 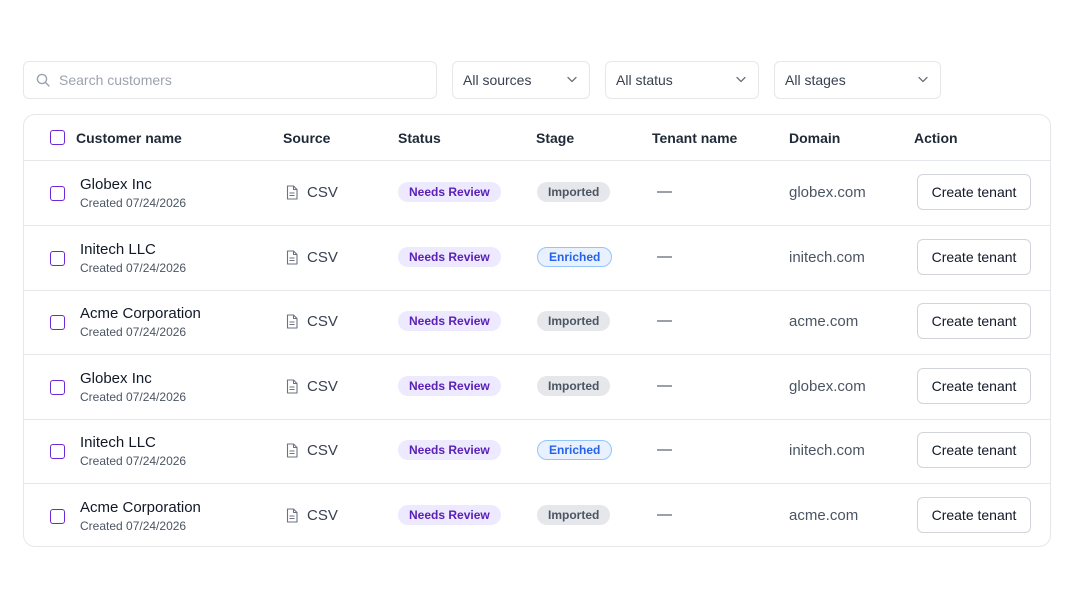 What do you see at coordinates (129, 138) in the screenshot?
I see `column-header-customer-name: Customer name` at bounding box center [129, 138].